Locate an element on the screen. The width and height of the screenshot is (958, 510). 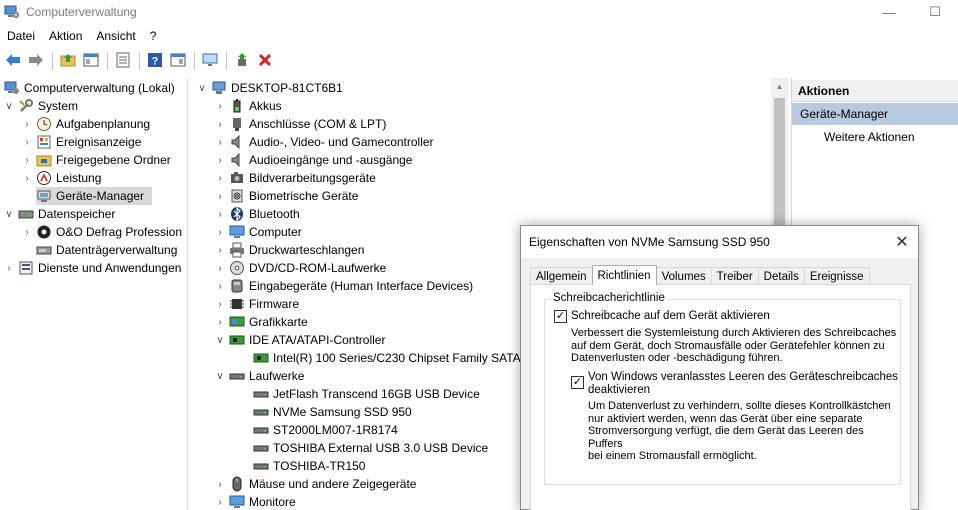
tree-item-storage: ∨ Datenspeicher is located at coordinates (59, 214).